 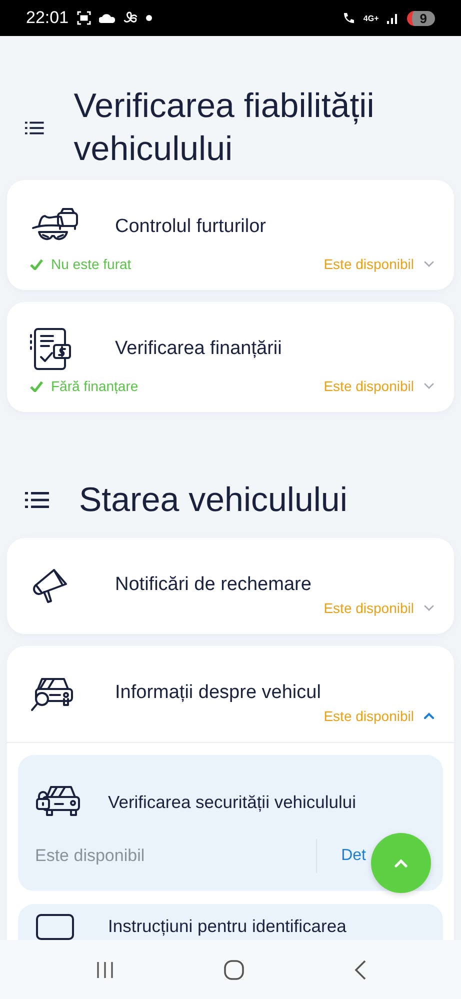 I want to click on chevron-up-icon, so click(x=429, y=716).